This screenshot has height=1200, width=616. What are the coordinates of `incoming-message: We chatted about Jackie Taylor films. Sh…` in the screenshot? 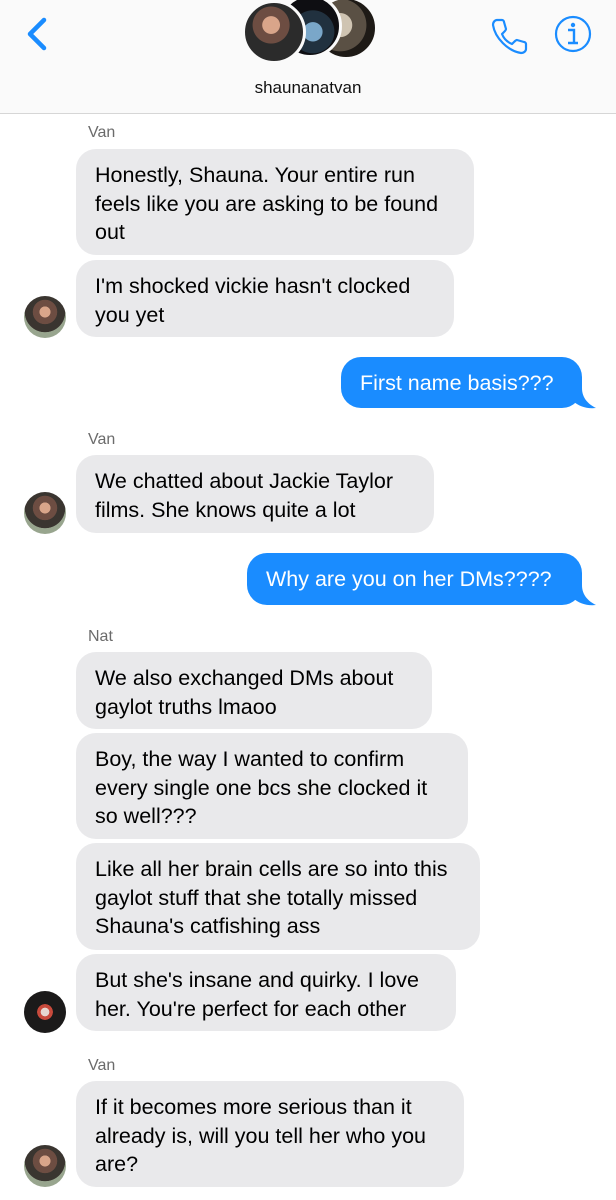 It's located at (255, 494).